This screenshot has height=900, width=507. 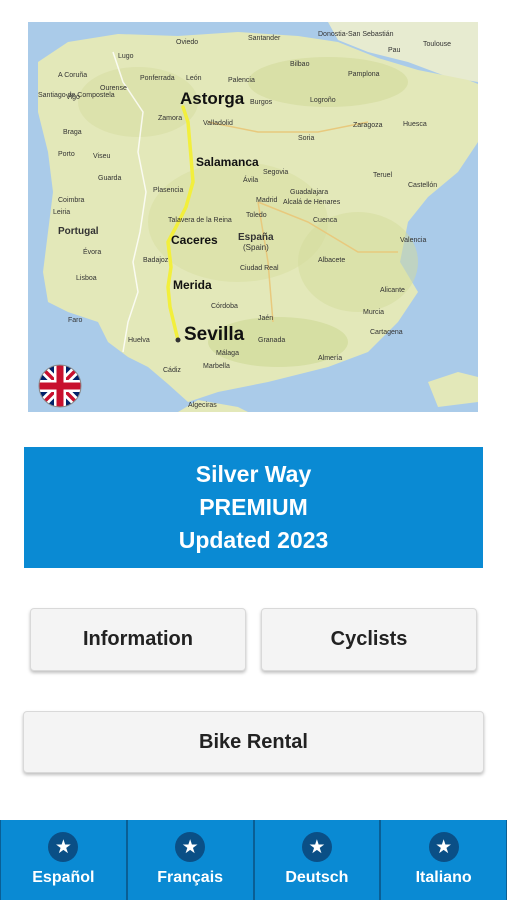 What do you see at coordinates (202, 405) in the screenshot?
I see `svg-text: Algeciras` at bounding box center [202, 405].